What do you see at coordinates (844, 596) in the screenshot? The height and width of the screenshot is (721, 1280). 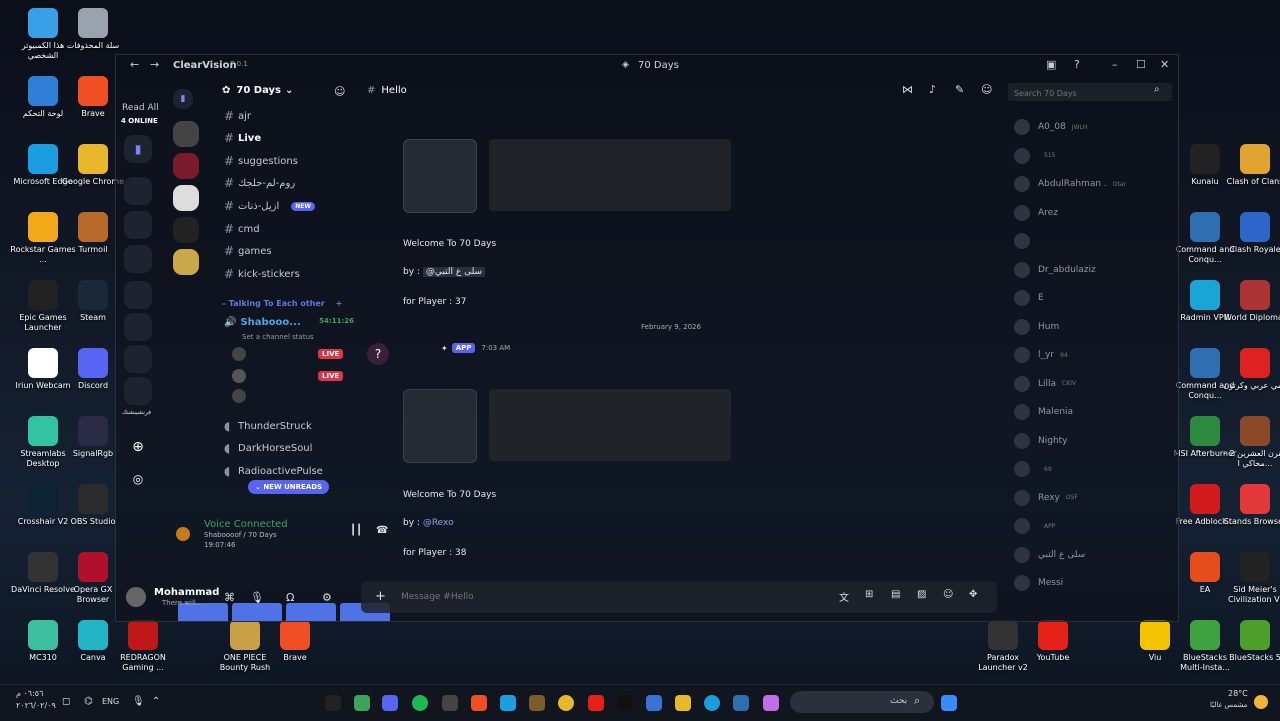 I see `translate-icon: 文` at bounding box center [844, 596].